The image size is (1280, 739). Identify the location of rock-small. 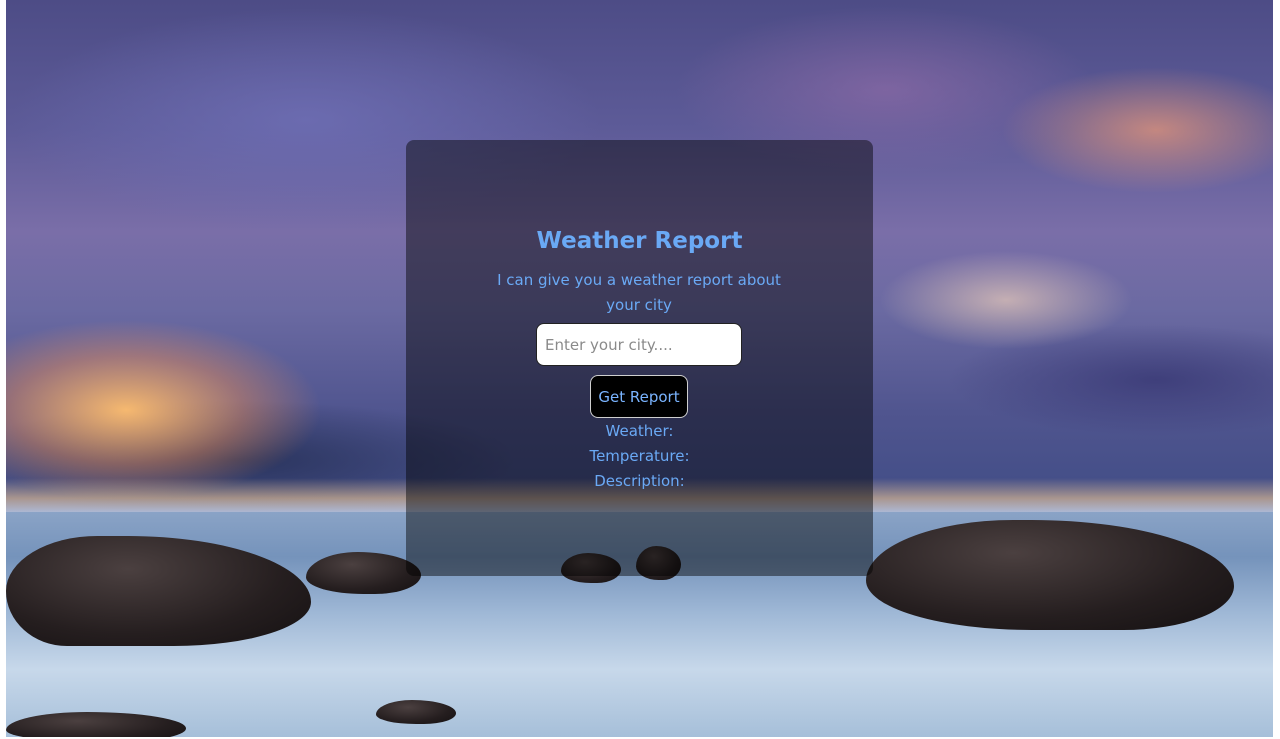
(363, 573).